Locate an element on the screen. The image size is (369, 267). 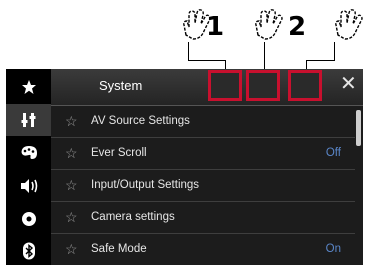
list-item: ☆ Camera settings is located at coordinates (203, 218).